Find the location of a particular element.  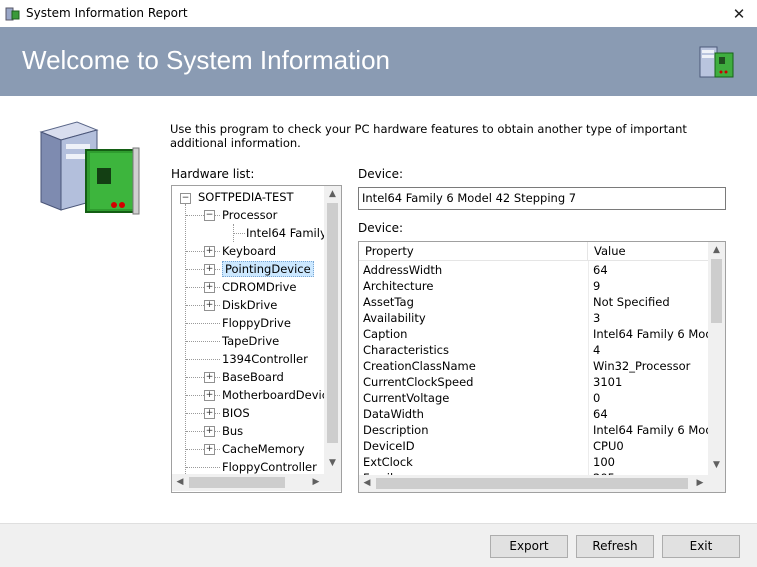

tree-item-label: DiskDrive is located at coordinates (250, 305).